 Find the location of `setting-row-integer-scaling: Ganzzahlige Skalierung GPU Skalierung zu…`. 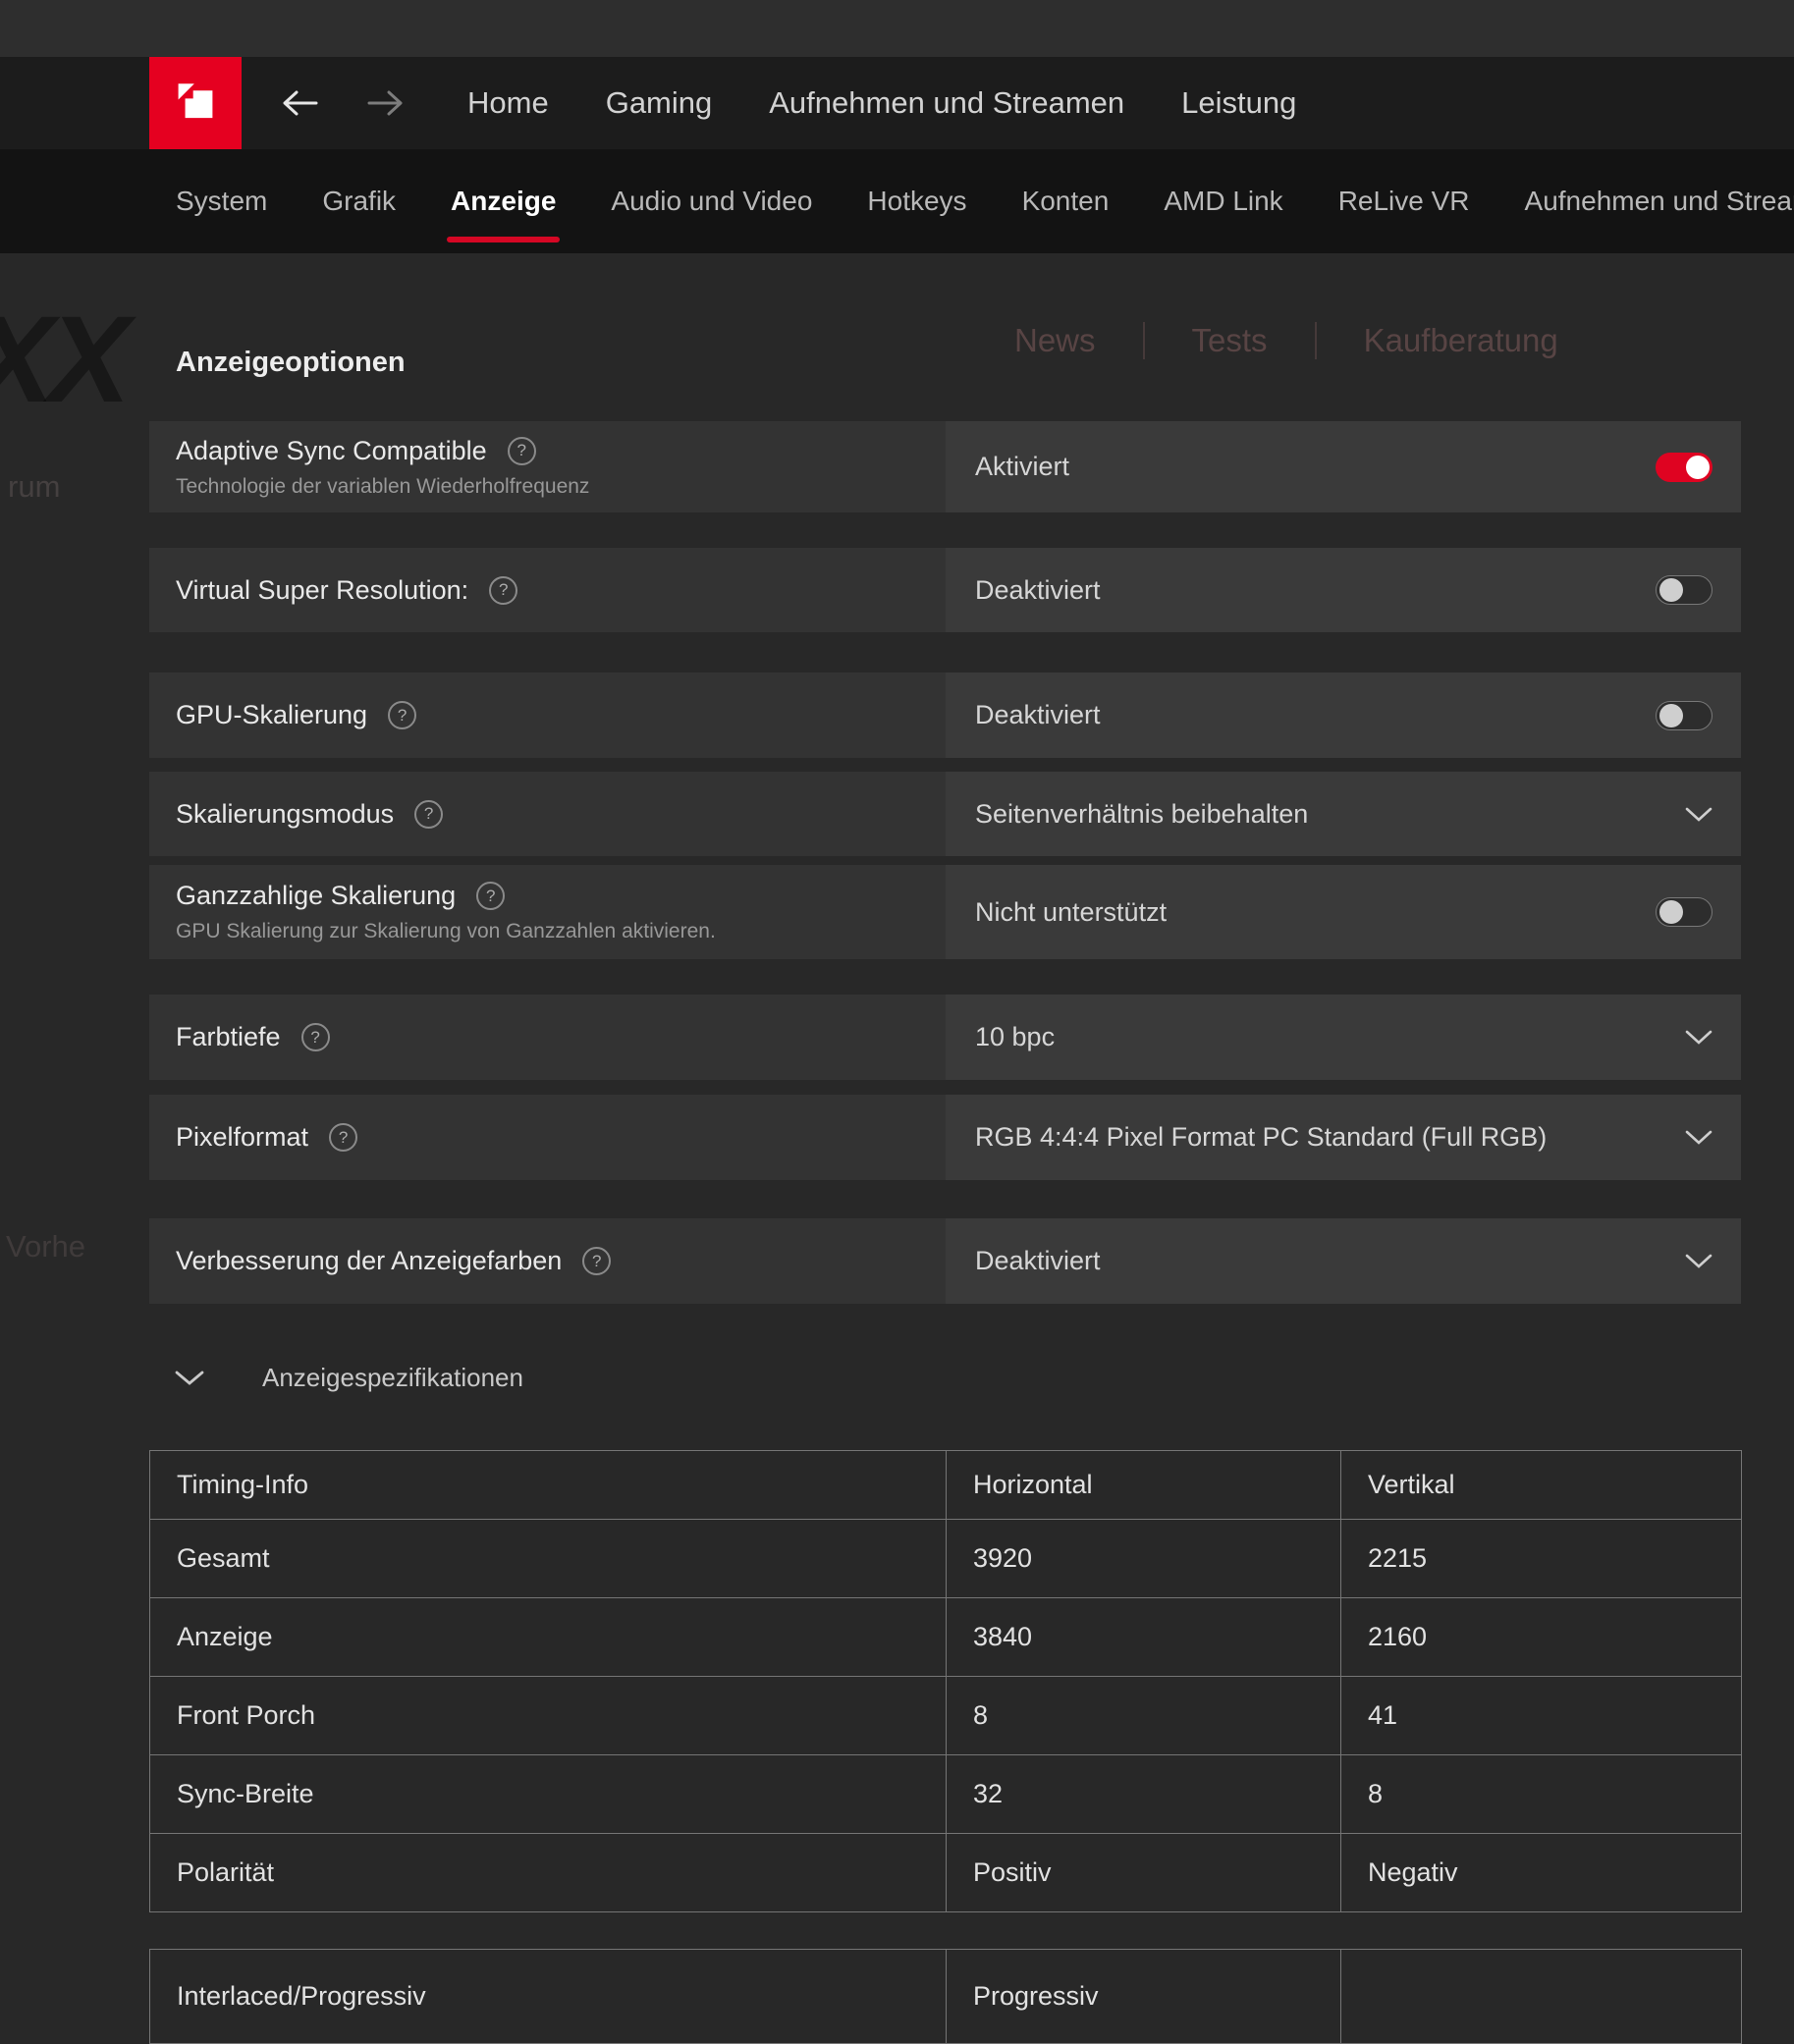

setting-row-integer-scaling: Ganzzahlige Skalierung GPU Skalierung zu… is located at coordinates (945, 912).